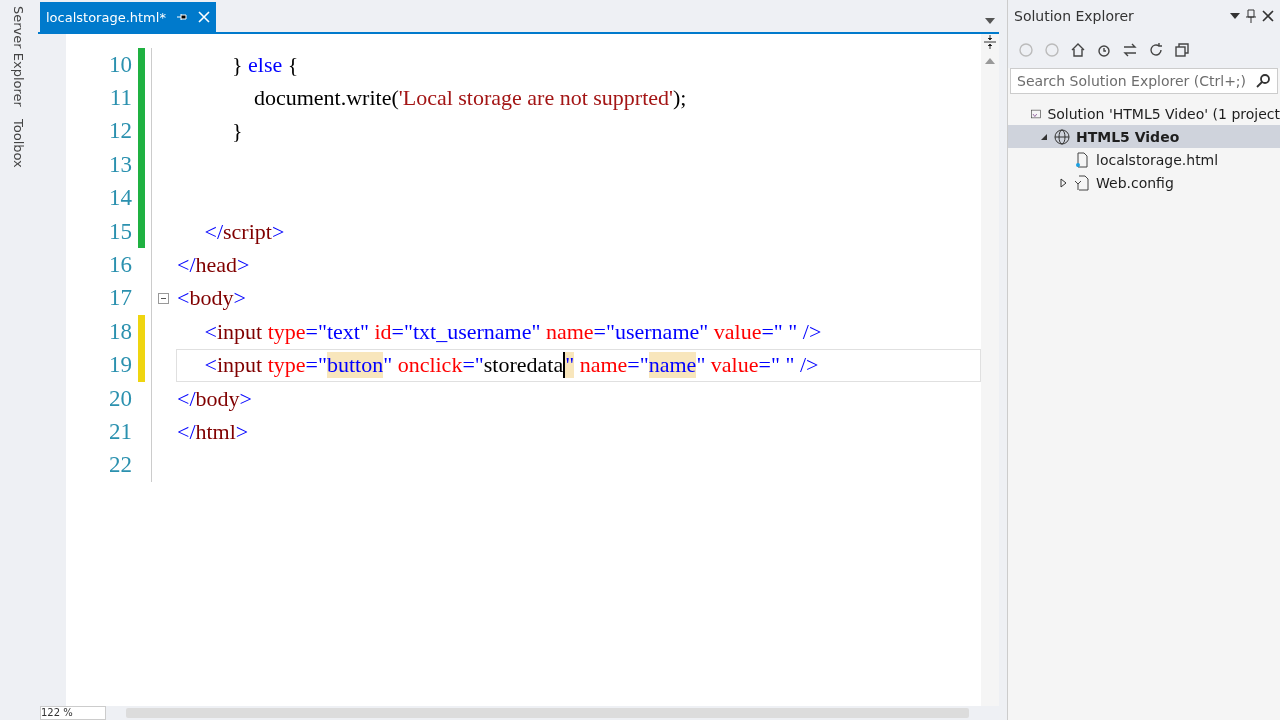  What do you see at coordinates (1130, 50) in the screenshot?
I see `sync-icon` at bounding box center [1130, 50].